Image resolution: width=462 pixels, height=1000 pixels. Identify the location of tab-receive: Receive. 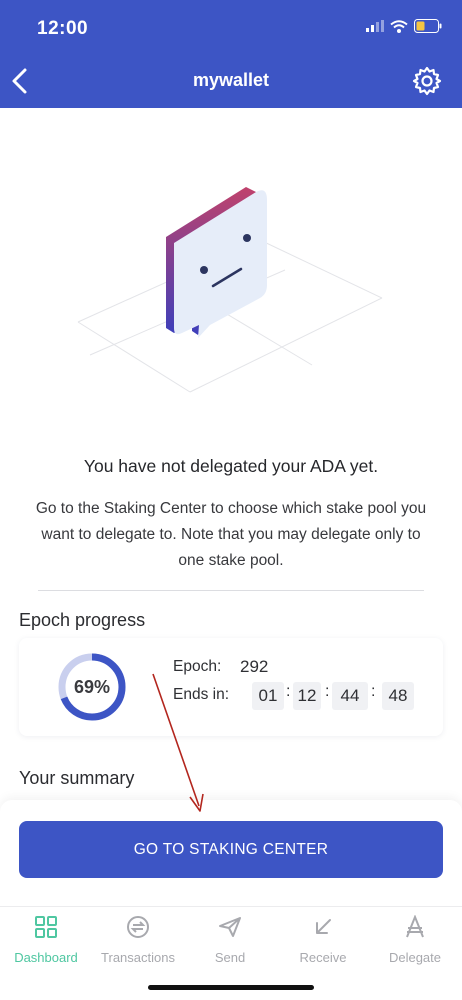
(323, 942).